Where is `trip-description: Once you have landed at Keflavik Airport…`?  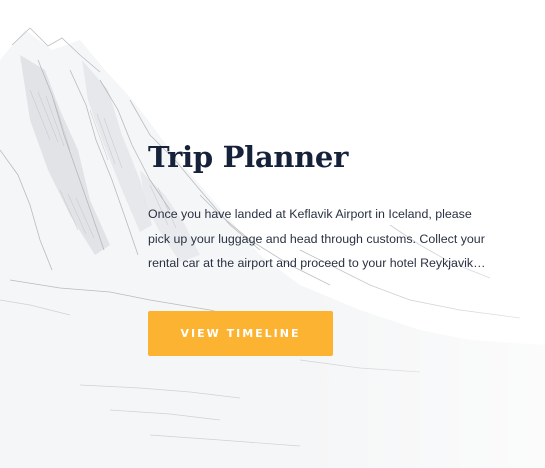
trip-description: Once you have landed at Keflavik Airport… is located at coordinates (317, 239).